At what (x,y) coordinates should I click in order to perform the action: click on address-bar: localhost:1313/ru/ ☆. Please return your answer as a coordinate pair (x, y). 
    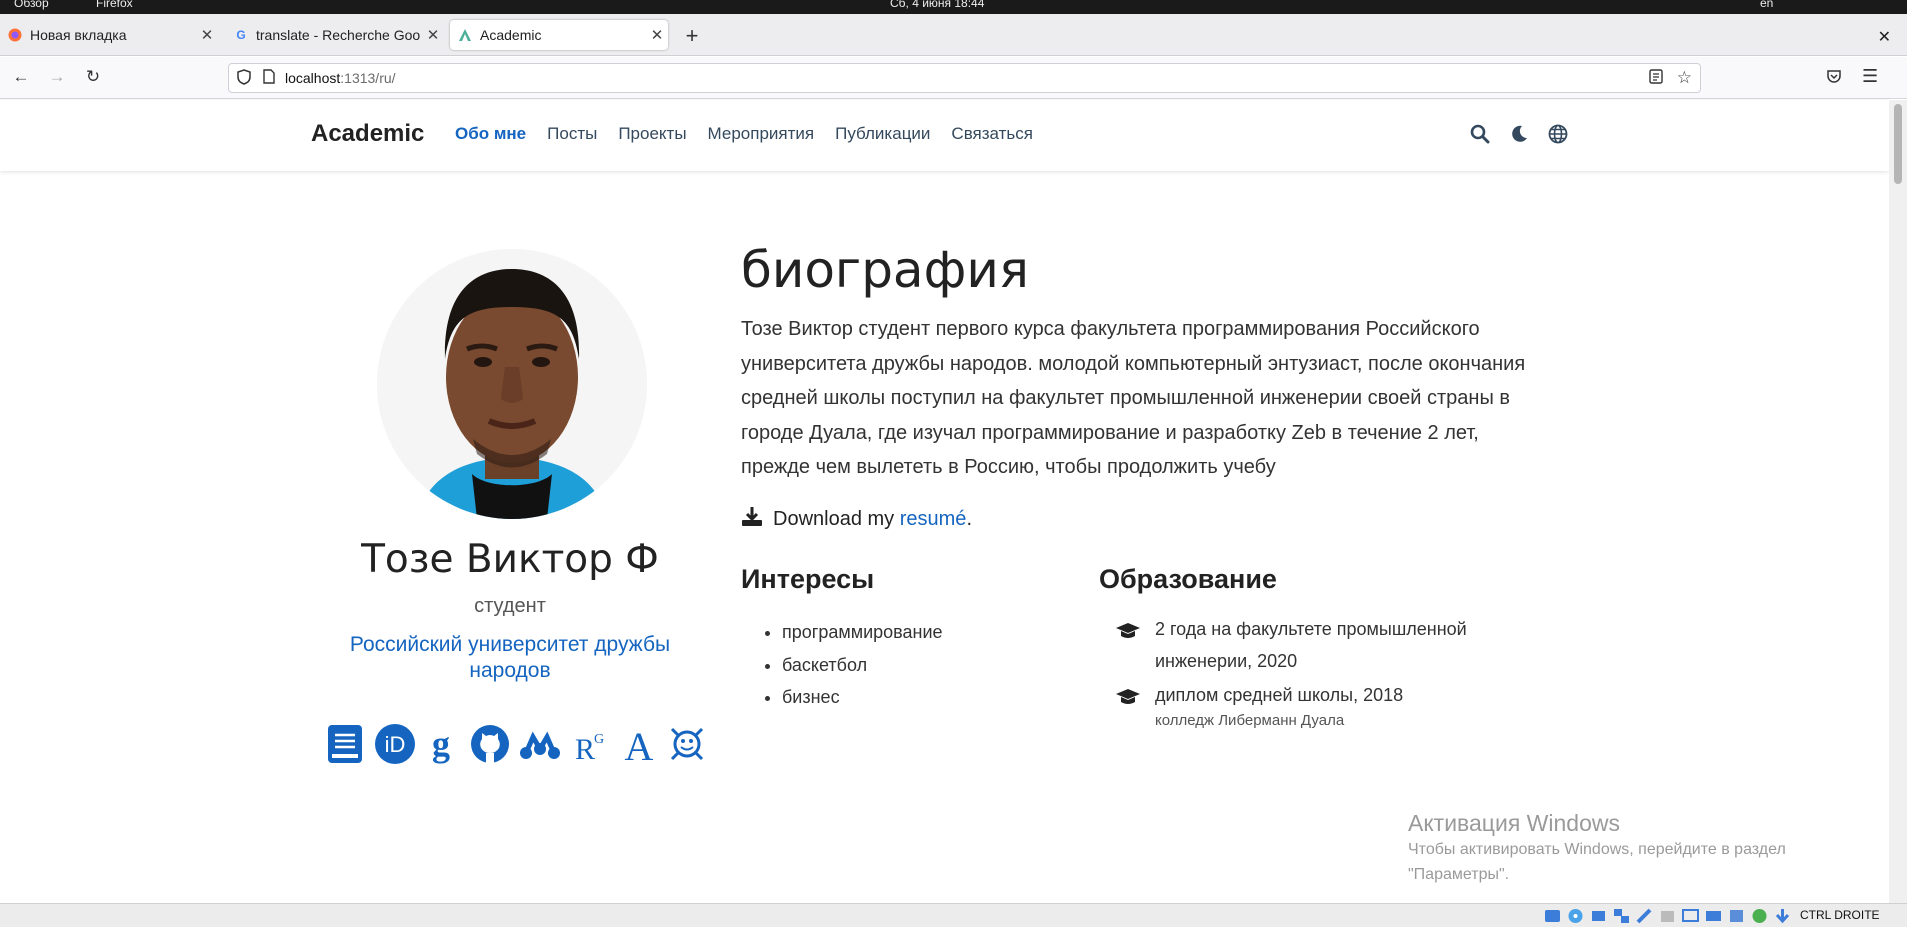
    Looking at the image, I should click on (964, 78).